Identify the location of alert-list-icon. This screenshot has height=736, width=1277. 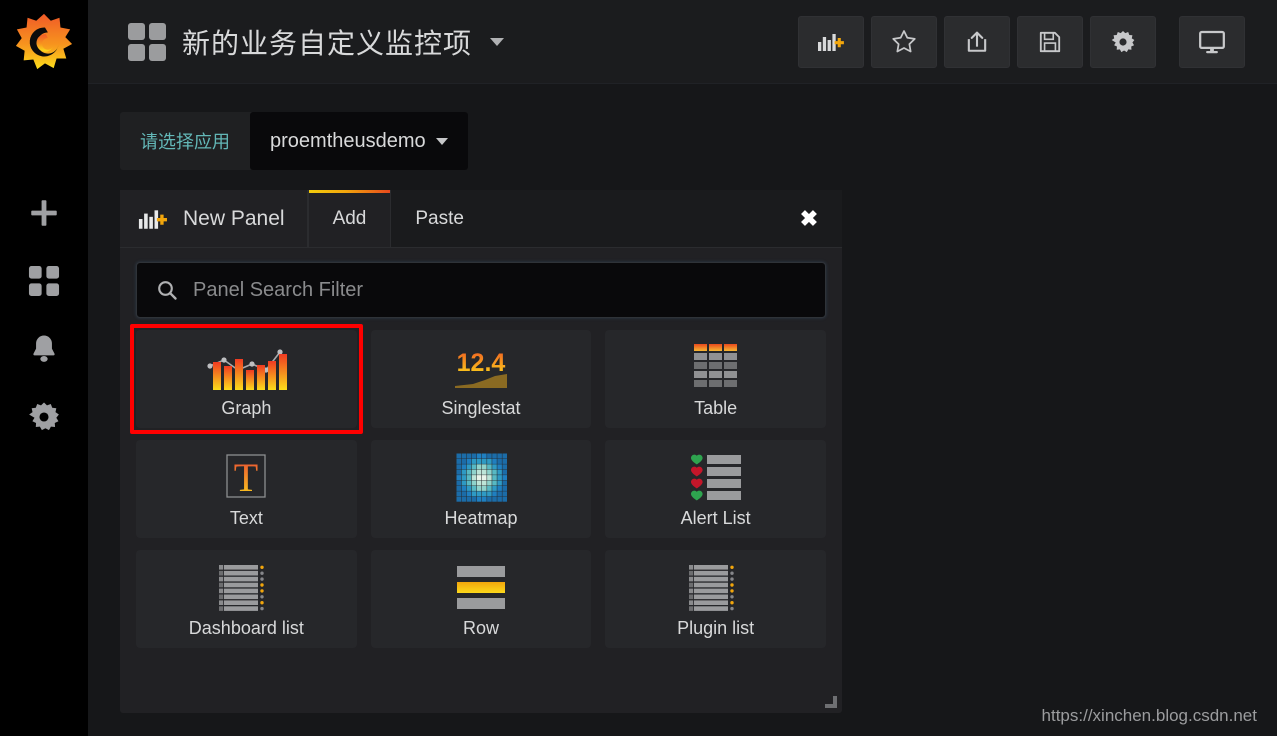
(716, 476).